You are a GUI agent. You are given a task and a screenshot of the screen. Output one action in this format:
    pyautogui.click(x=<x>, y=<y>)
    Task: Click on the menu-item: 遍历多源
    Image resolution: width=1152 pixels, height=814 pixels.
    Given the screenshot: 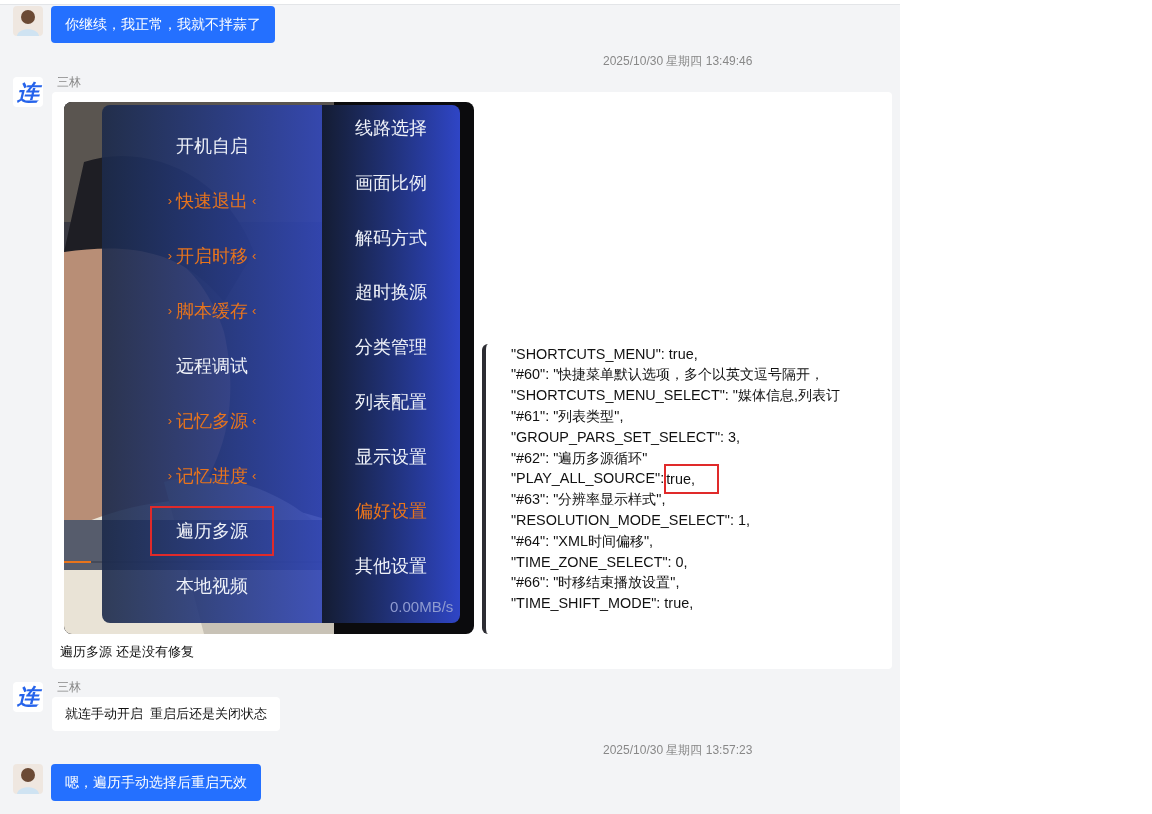 What is the action you would take?
    pyautogui.click(x=212, y=531)
    